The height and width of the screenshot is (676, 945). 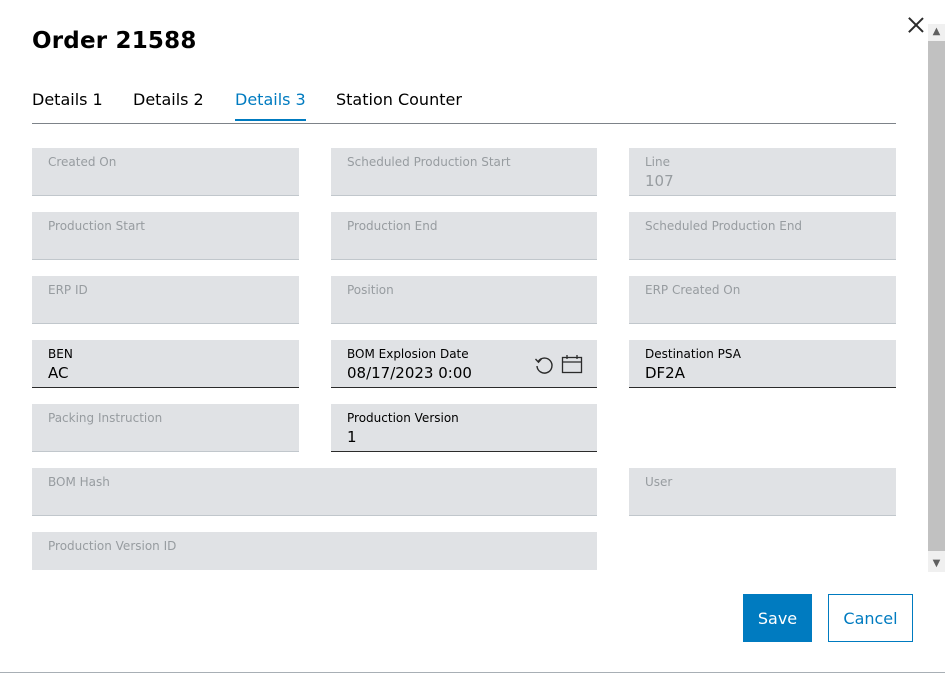 What do you see at coordinates (67, 105) in the screenshot?
I see `tab-details-1: Details 1` at bounding box center [67, 105].